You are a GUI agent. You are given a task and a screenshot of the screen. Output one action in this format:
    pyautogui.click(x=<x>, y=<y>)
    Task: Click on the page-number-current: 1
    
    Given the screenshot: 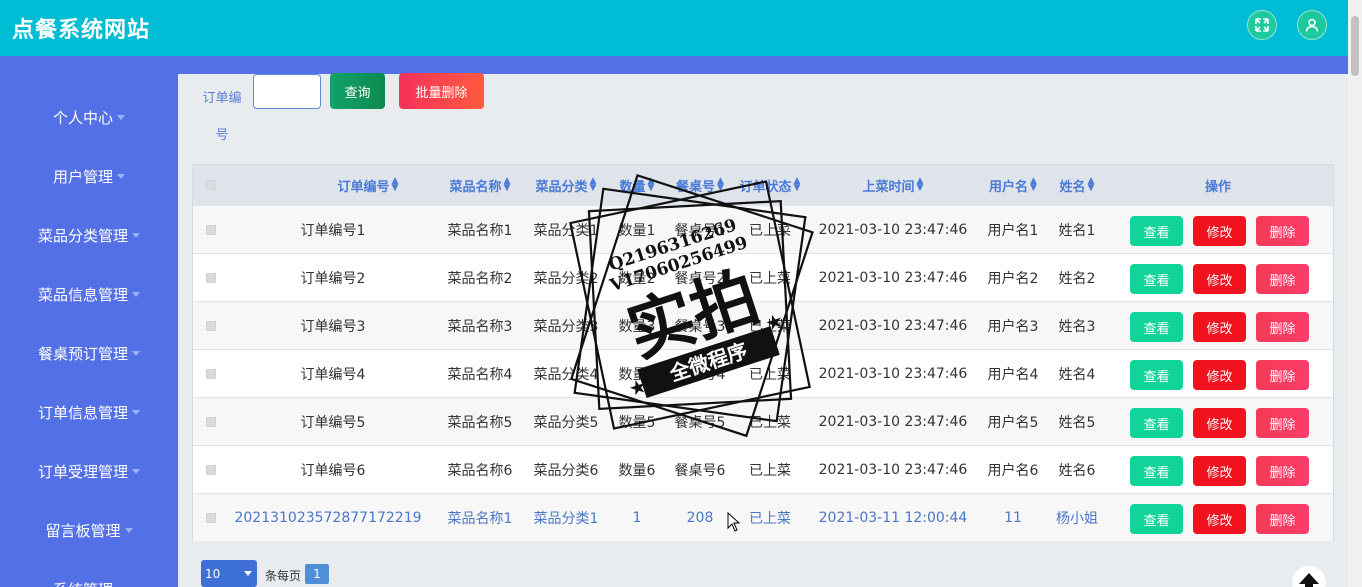 What is the action you would take?
    pyautogui.click(x=317, y=574)
    